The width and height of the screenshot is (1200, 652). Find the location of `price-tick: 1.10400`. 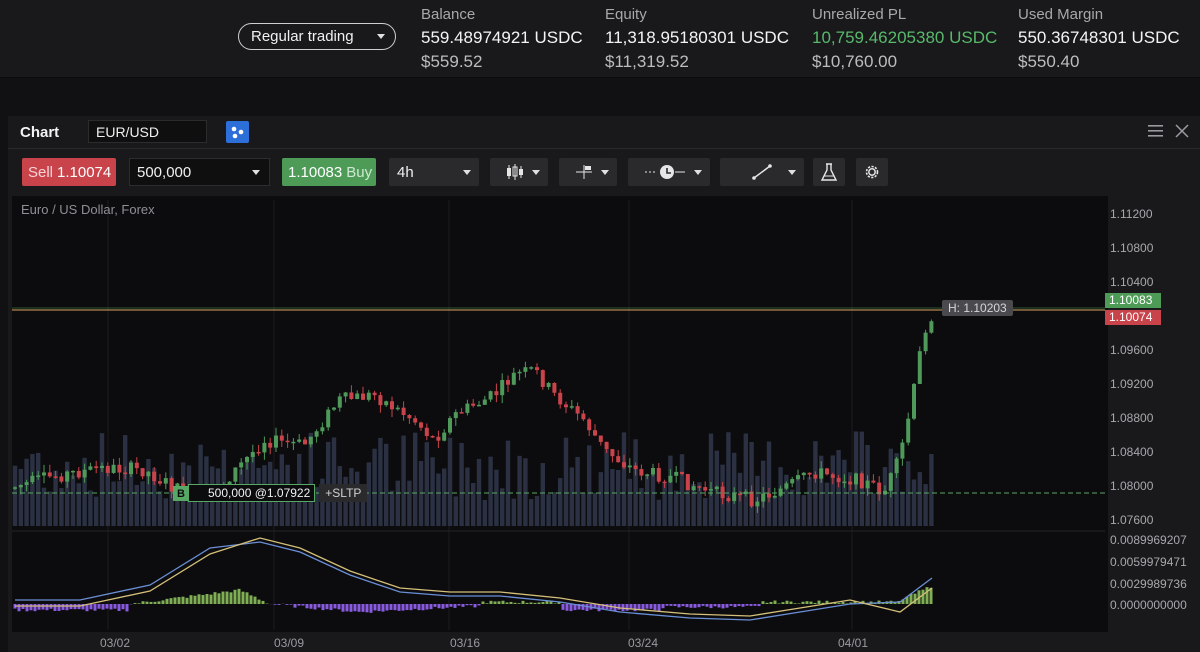

price-tick: 1.10400 is located at coordinates (1132, 282).